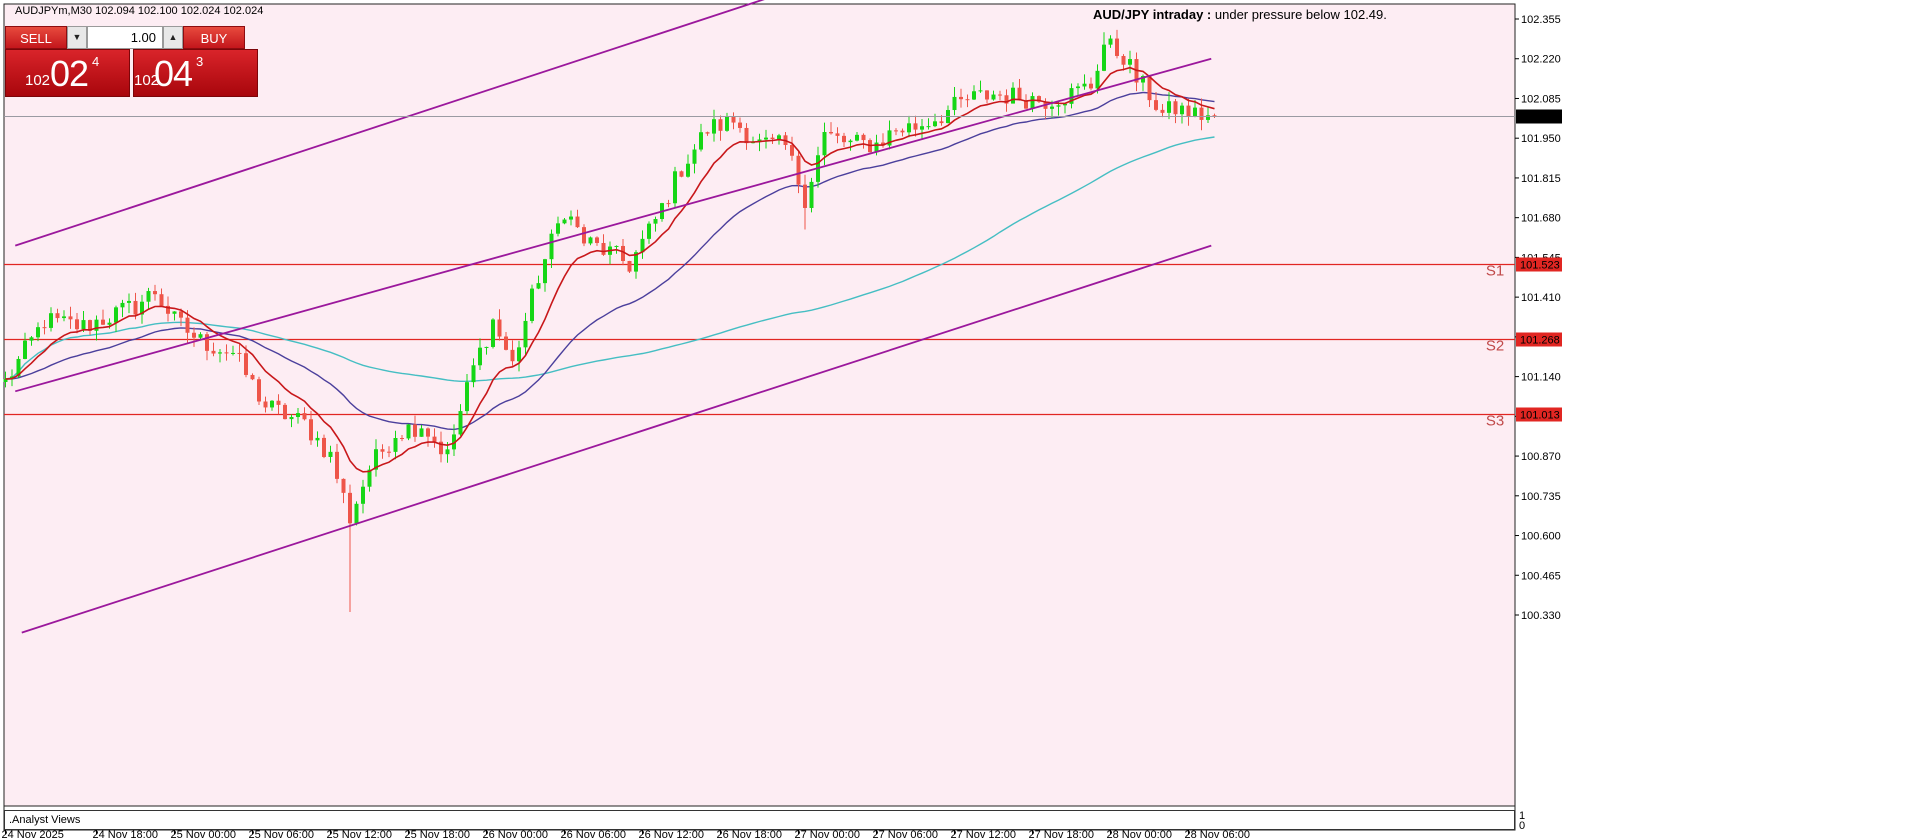  I want to click on lot-size-input: 1.00, so click(125, 37).